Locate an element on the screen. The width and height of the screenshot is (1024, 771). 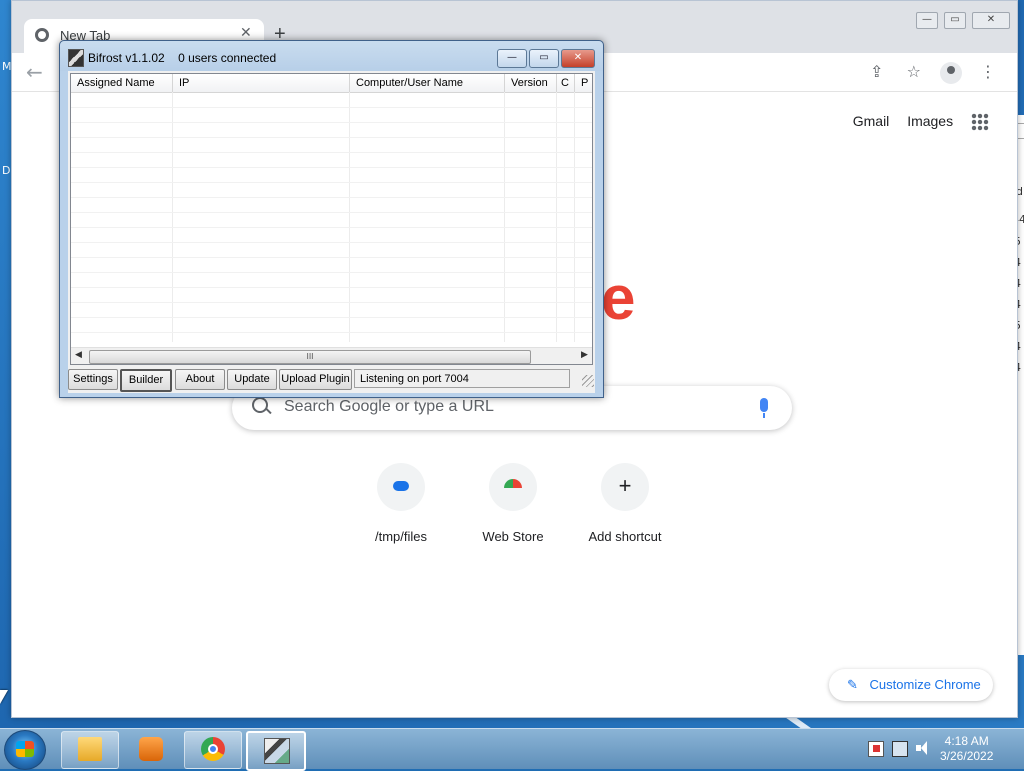
search-placeholder: Search Google or type a URL is located at coordinates (389, 407).